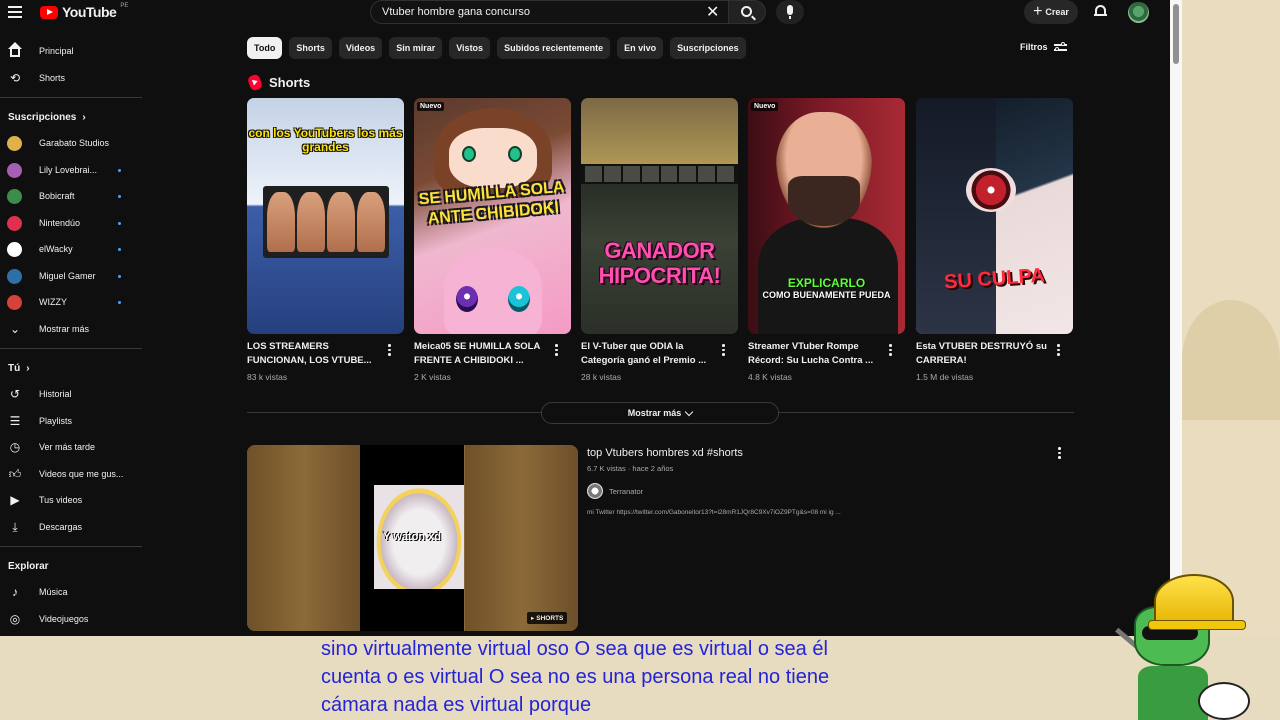 This screenshot has width=1280, height=720. Describe the element at coordinates (665, 453) in the screenshot. I see `video-title: top Vtubers hombres xd #shorts` at that location.